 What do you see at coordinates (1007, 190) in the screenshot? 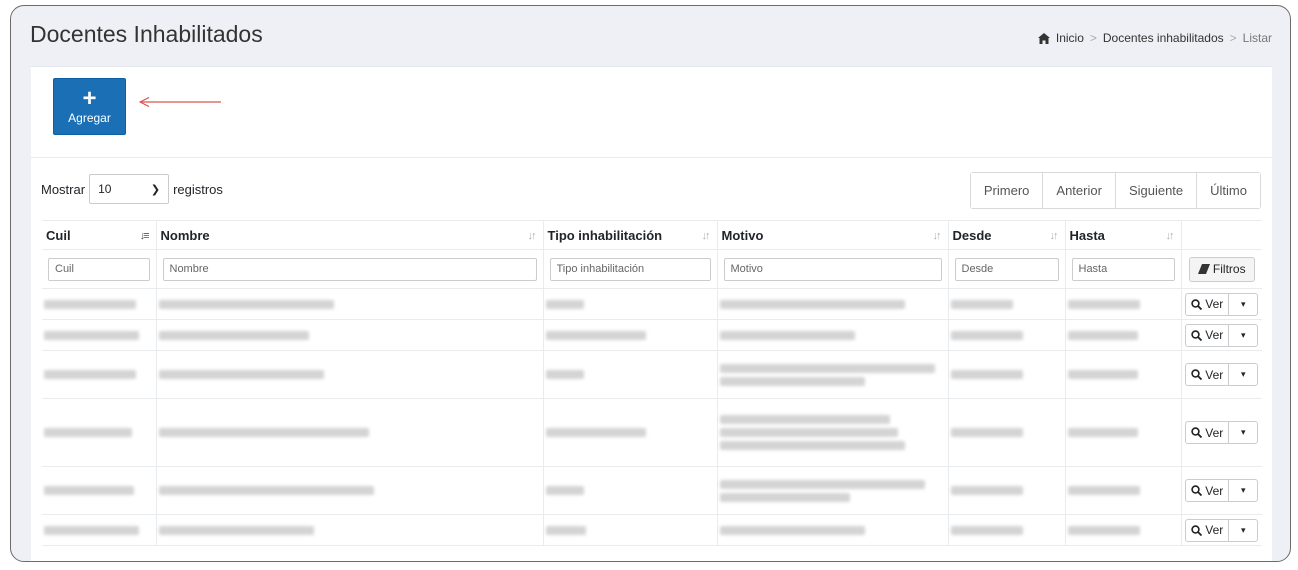
I see `pagination-first: Primero` at bounding box center [1007, 190].